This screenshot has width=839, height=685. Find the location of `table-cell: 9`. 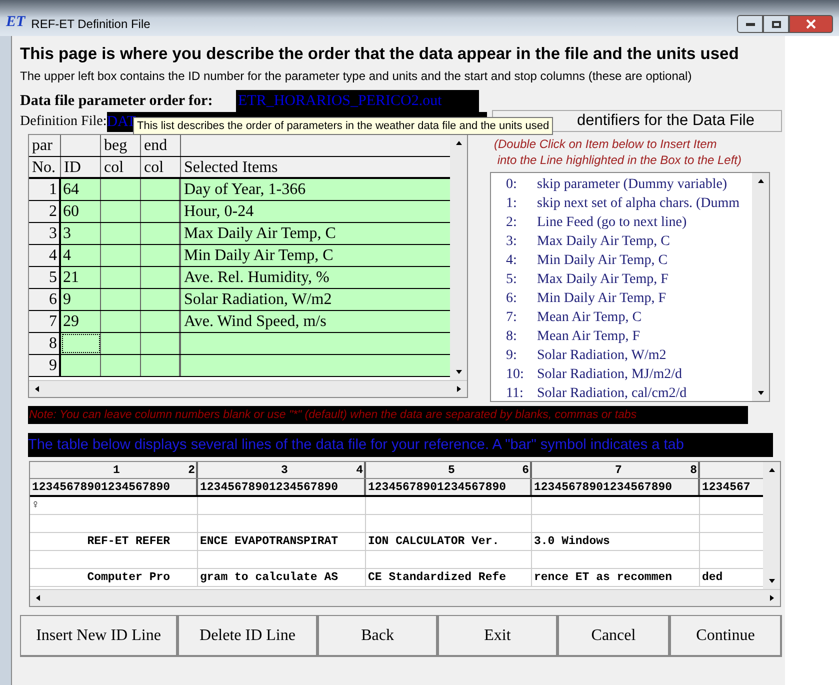

table-cell: 9 is located at coordinates (81, 299).